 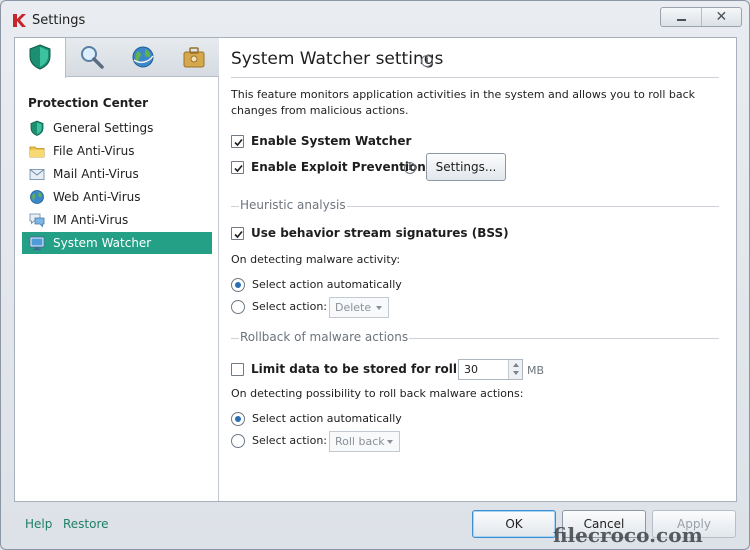 I want to click on tab-tools, so click(x=193, y=57).